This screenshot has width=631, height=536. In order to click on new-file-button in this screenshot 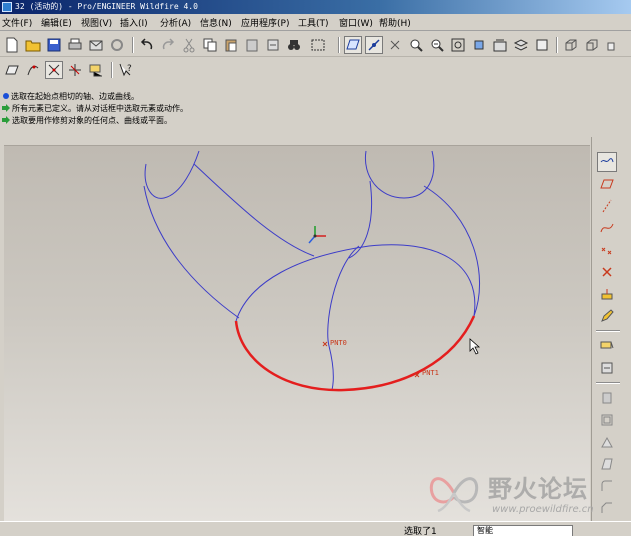, I will do `click(12, 45)`.